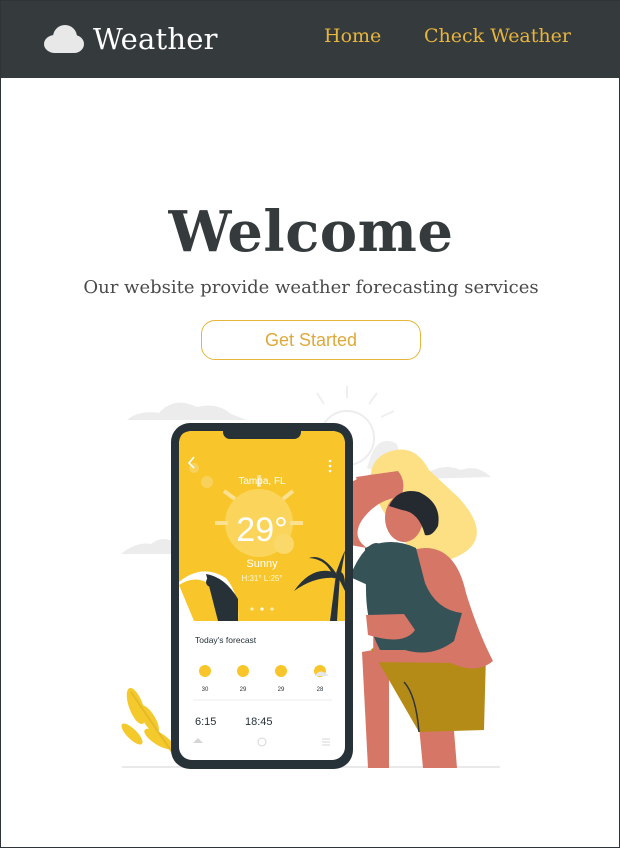 This screenshot has width=620, height=848. What do you see at coordinates (243, 690) in the screenshot?
I see `forecast-value-2: 29` at bounding box center [243, 690].